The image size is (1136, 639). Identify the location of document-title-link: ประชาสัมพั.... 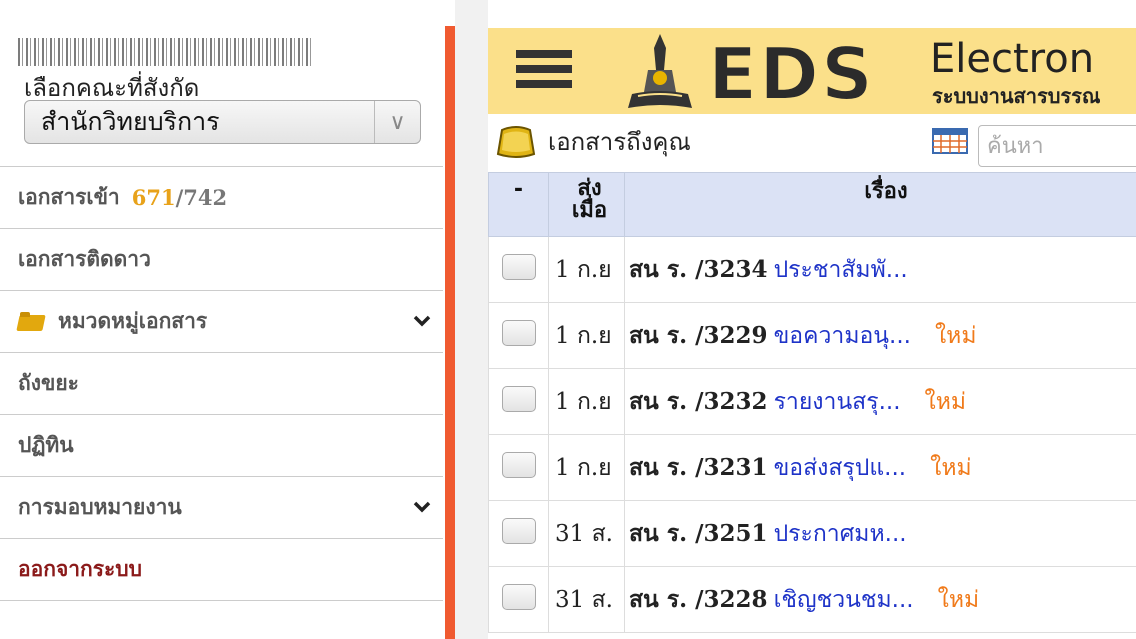
(841, 270).